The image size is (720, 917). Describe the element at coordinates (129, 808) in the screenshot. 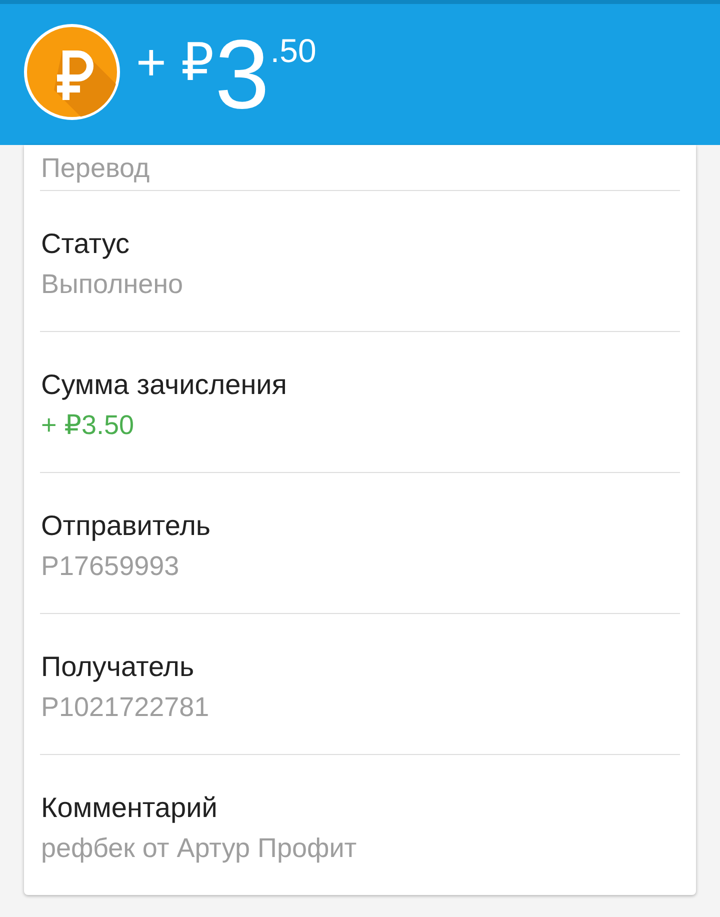

I see `field-label: Комментарий` at that location.